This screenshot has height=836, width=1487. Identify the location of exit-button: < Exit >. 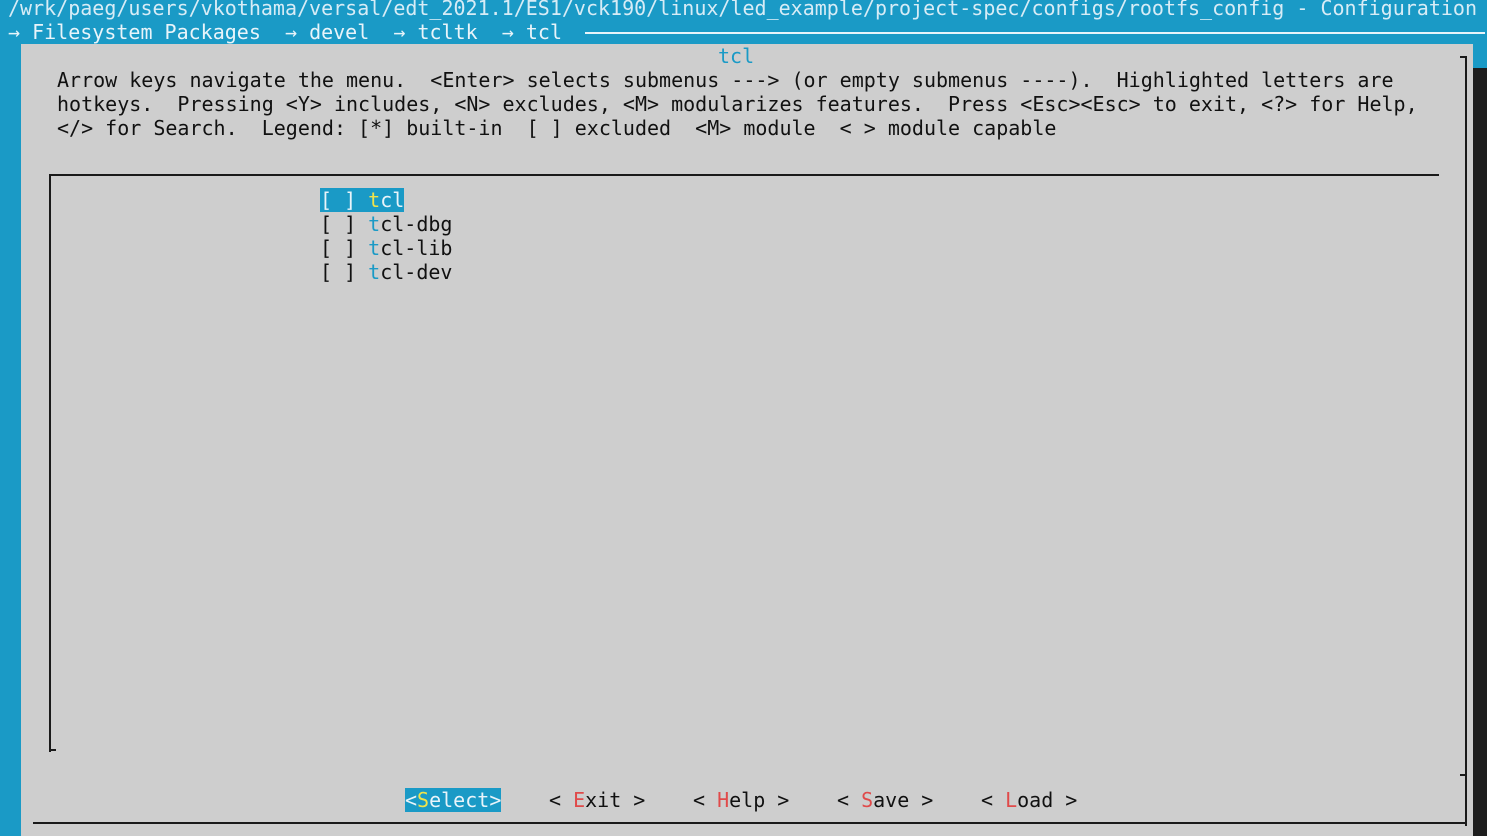
(597, 800).